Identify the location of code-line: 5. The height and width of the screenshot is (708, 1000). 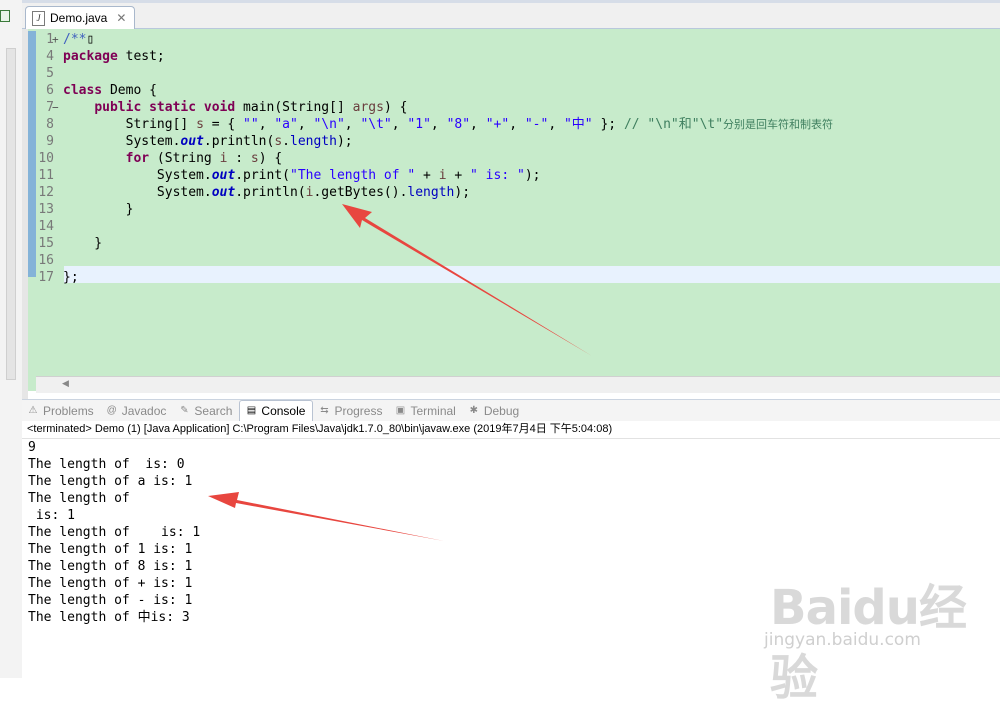
(511, 73).